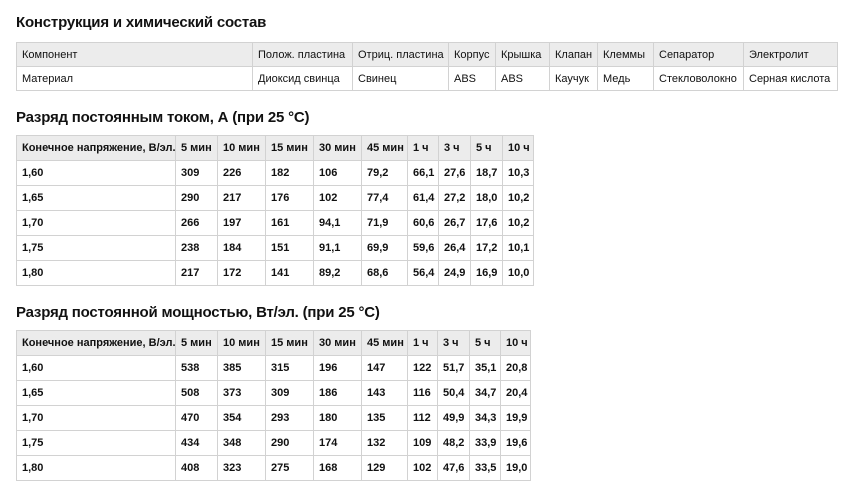  I want to click on table-cell: 49,9, so click(453, 418).